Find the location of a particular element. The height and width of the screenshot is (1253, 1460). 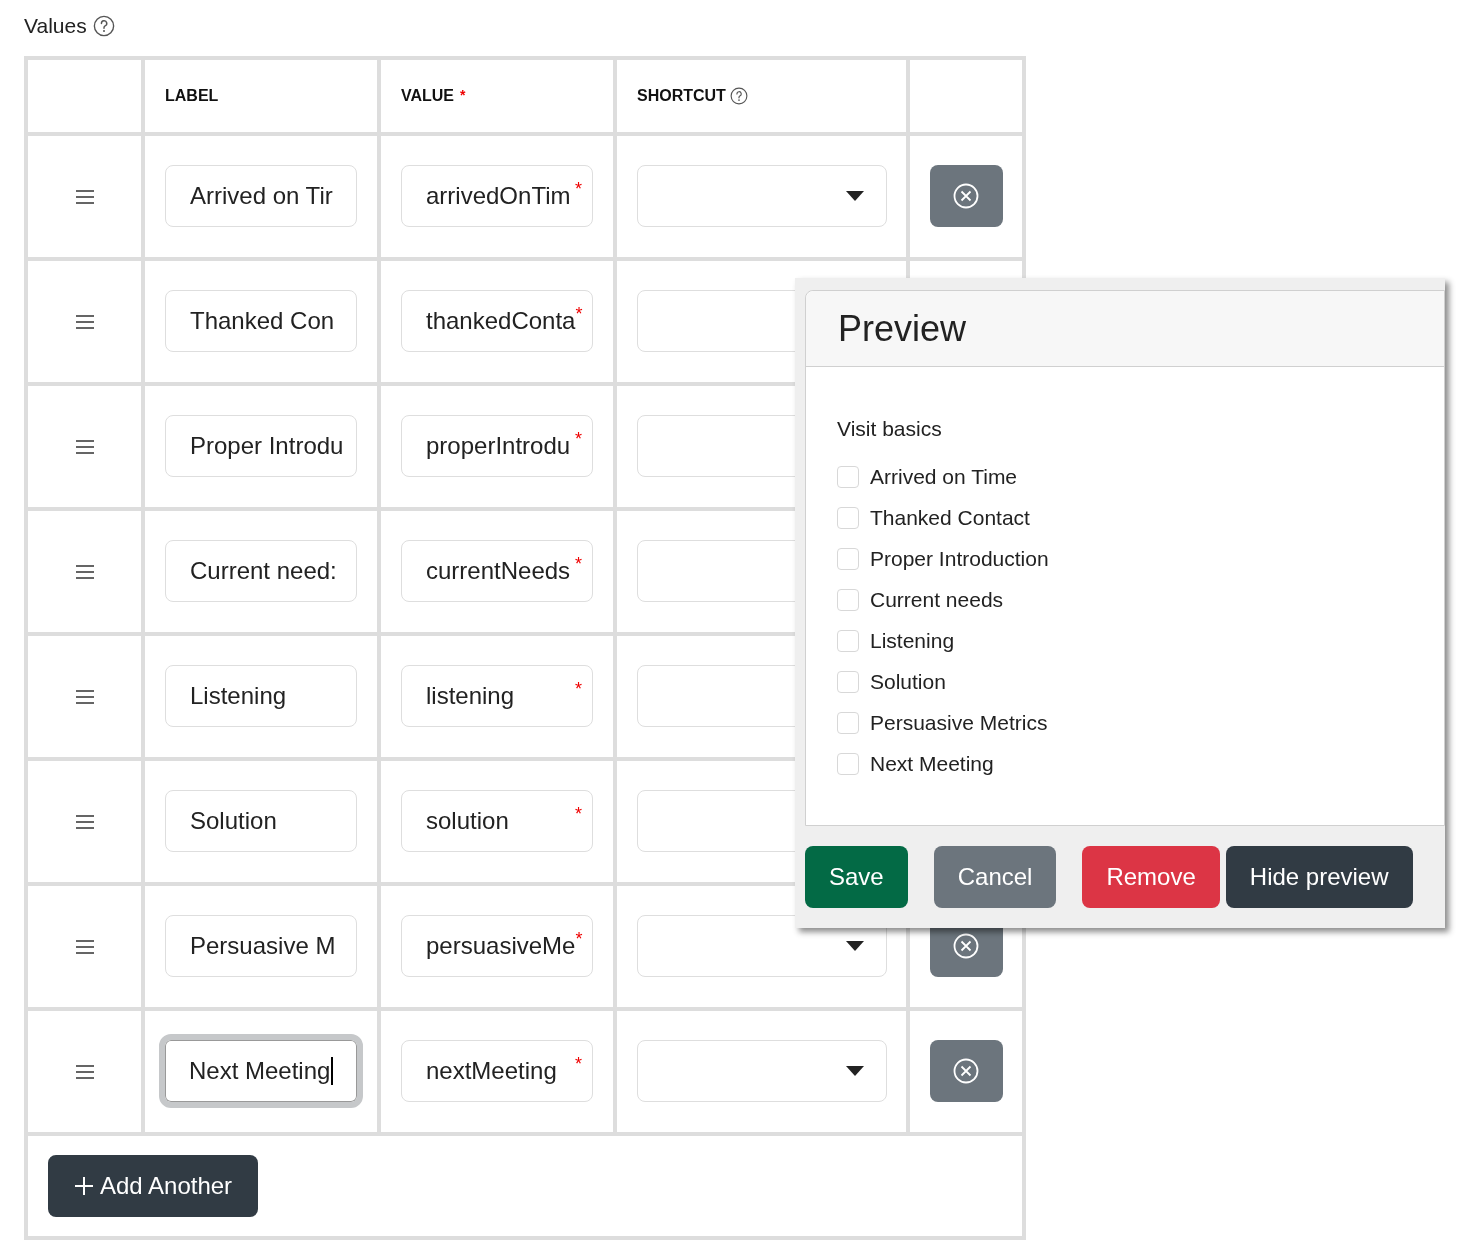

checkbox-label: Proper Introduction is located at coordinates (959, 559).